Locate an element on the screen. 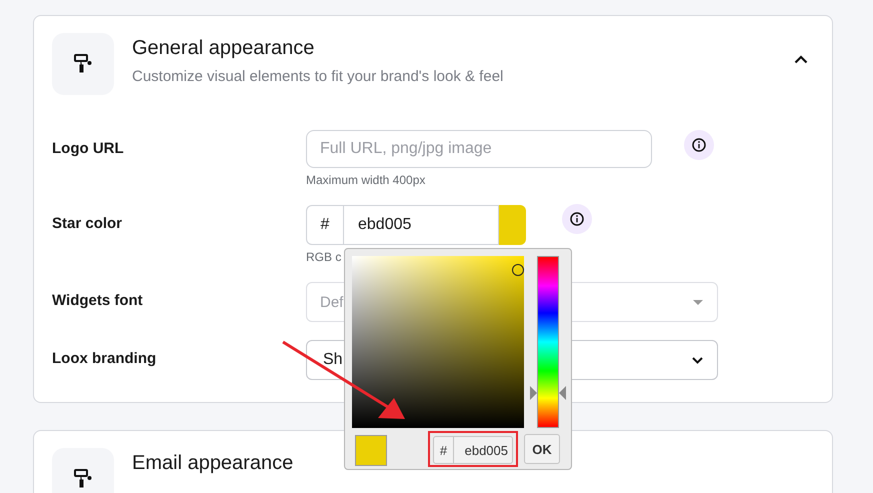 The height and width of the screenshot is (493, 873). color-input: ebd005 is located at coordinates (421, 225).